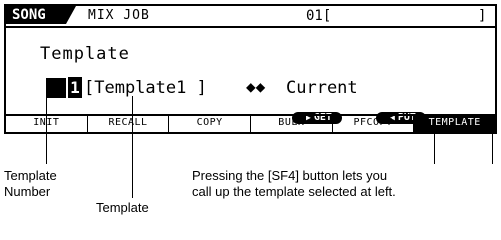 This screenshot has height=240, width=501. What do you see at coordinates (145, 88) in the screenshot?
I see `template-name-field: [Template1 ]` at bounding box center [145, 88].